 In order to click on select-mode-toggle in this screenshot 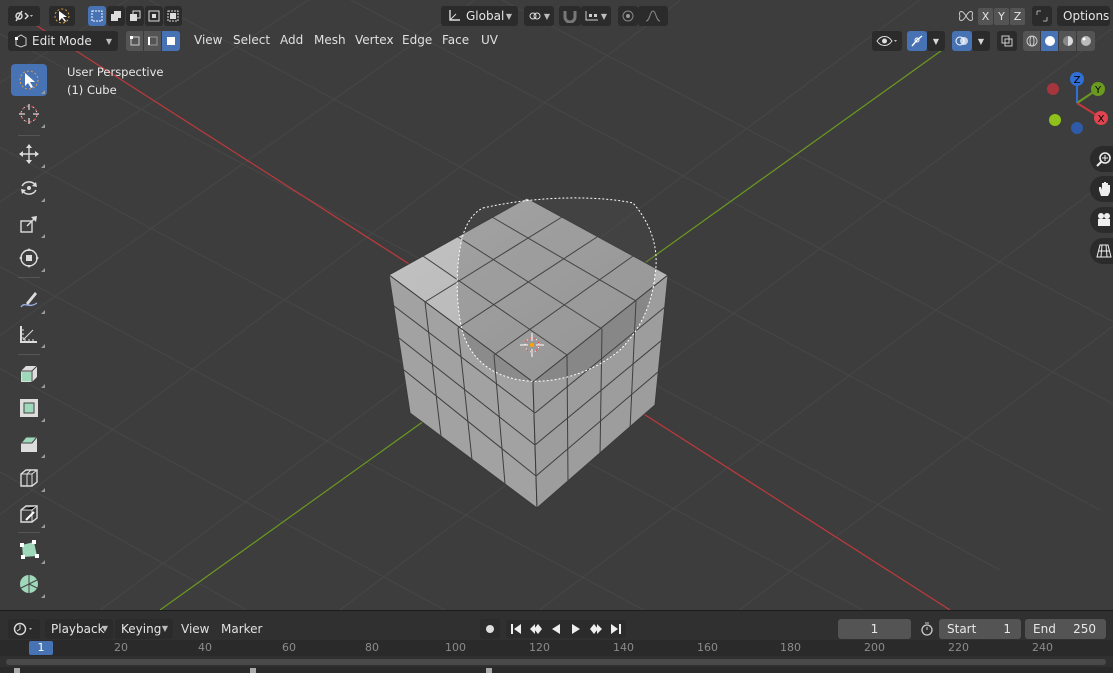, I will do `click(153, 41)`.